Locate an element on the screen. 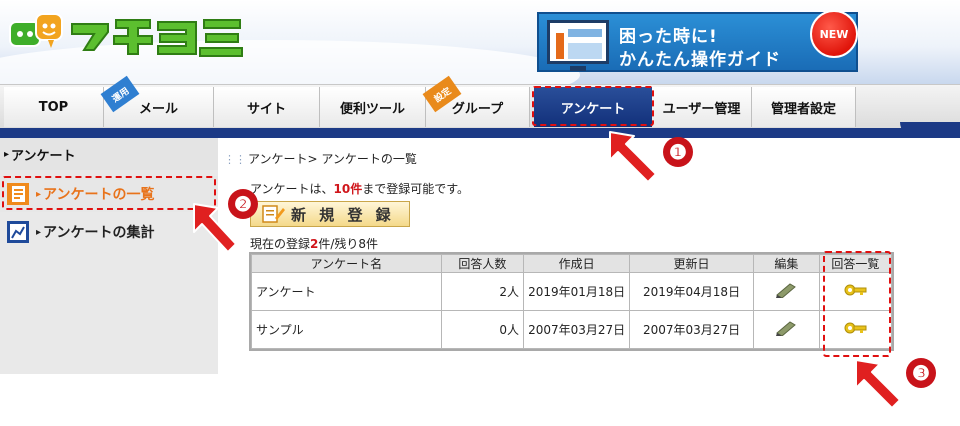 The height and width of the screenshot is (426, 960). col-updated: 更新日 is located at coordinates (691, 263).